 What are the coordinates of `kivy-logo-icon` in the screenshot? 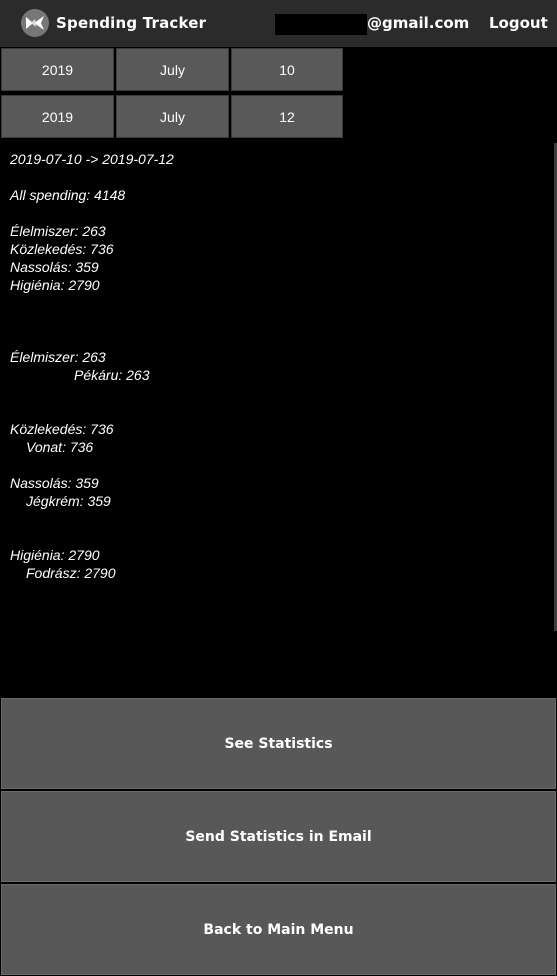 It's located at (35, 23).